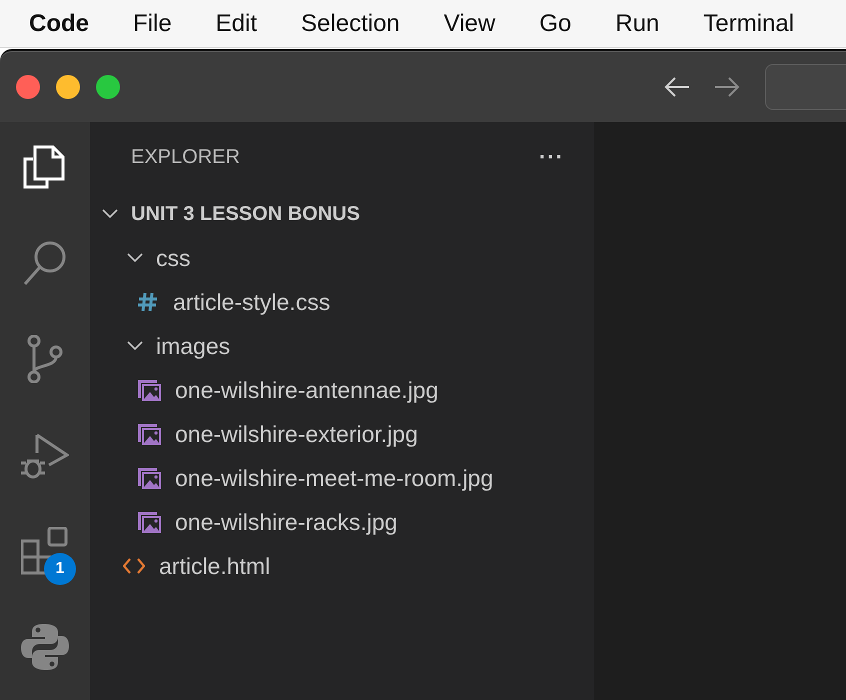 The width and height of the screenshot is (846, 700). What do you see at coordinates (173, 258) in the screenshot?
I see `folder-name: css` at bounding box center [173, 258].